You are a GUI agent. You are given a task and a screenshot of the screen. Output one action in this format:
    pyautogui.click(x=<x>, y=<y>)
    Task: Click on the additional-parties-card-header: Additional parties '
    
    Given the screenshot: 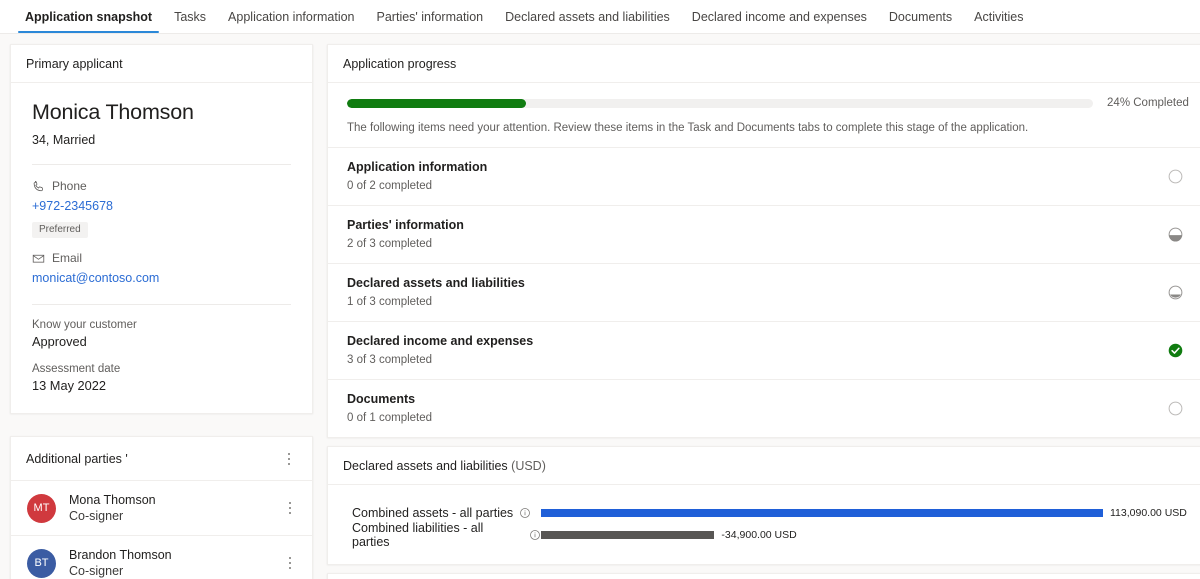 What is the action you would take?
    pyautogui.click(x=161, y=459)
    